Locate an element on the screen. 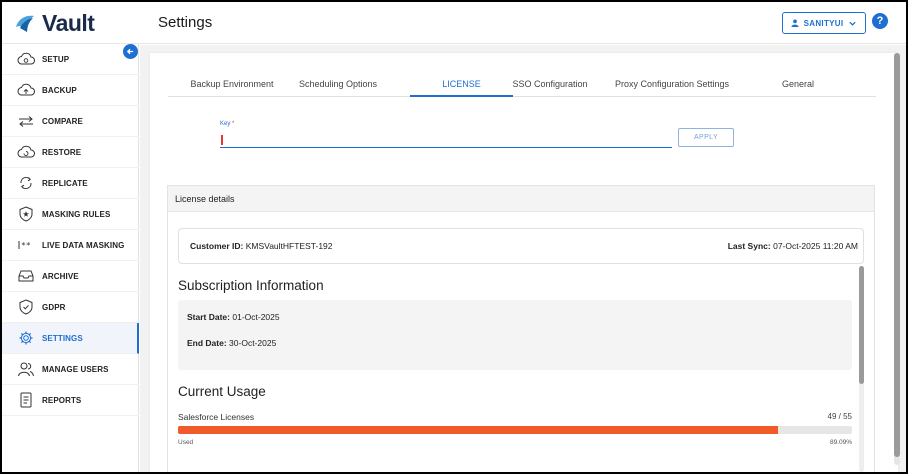 The image size is (908, 474). license-key-input is located at coordinates (446, 140).